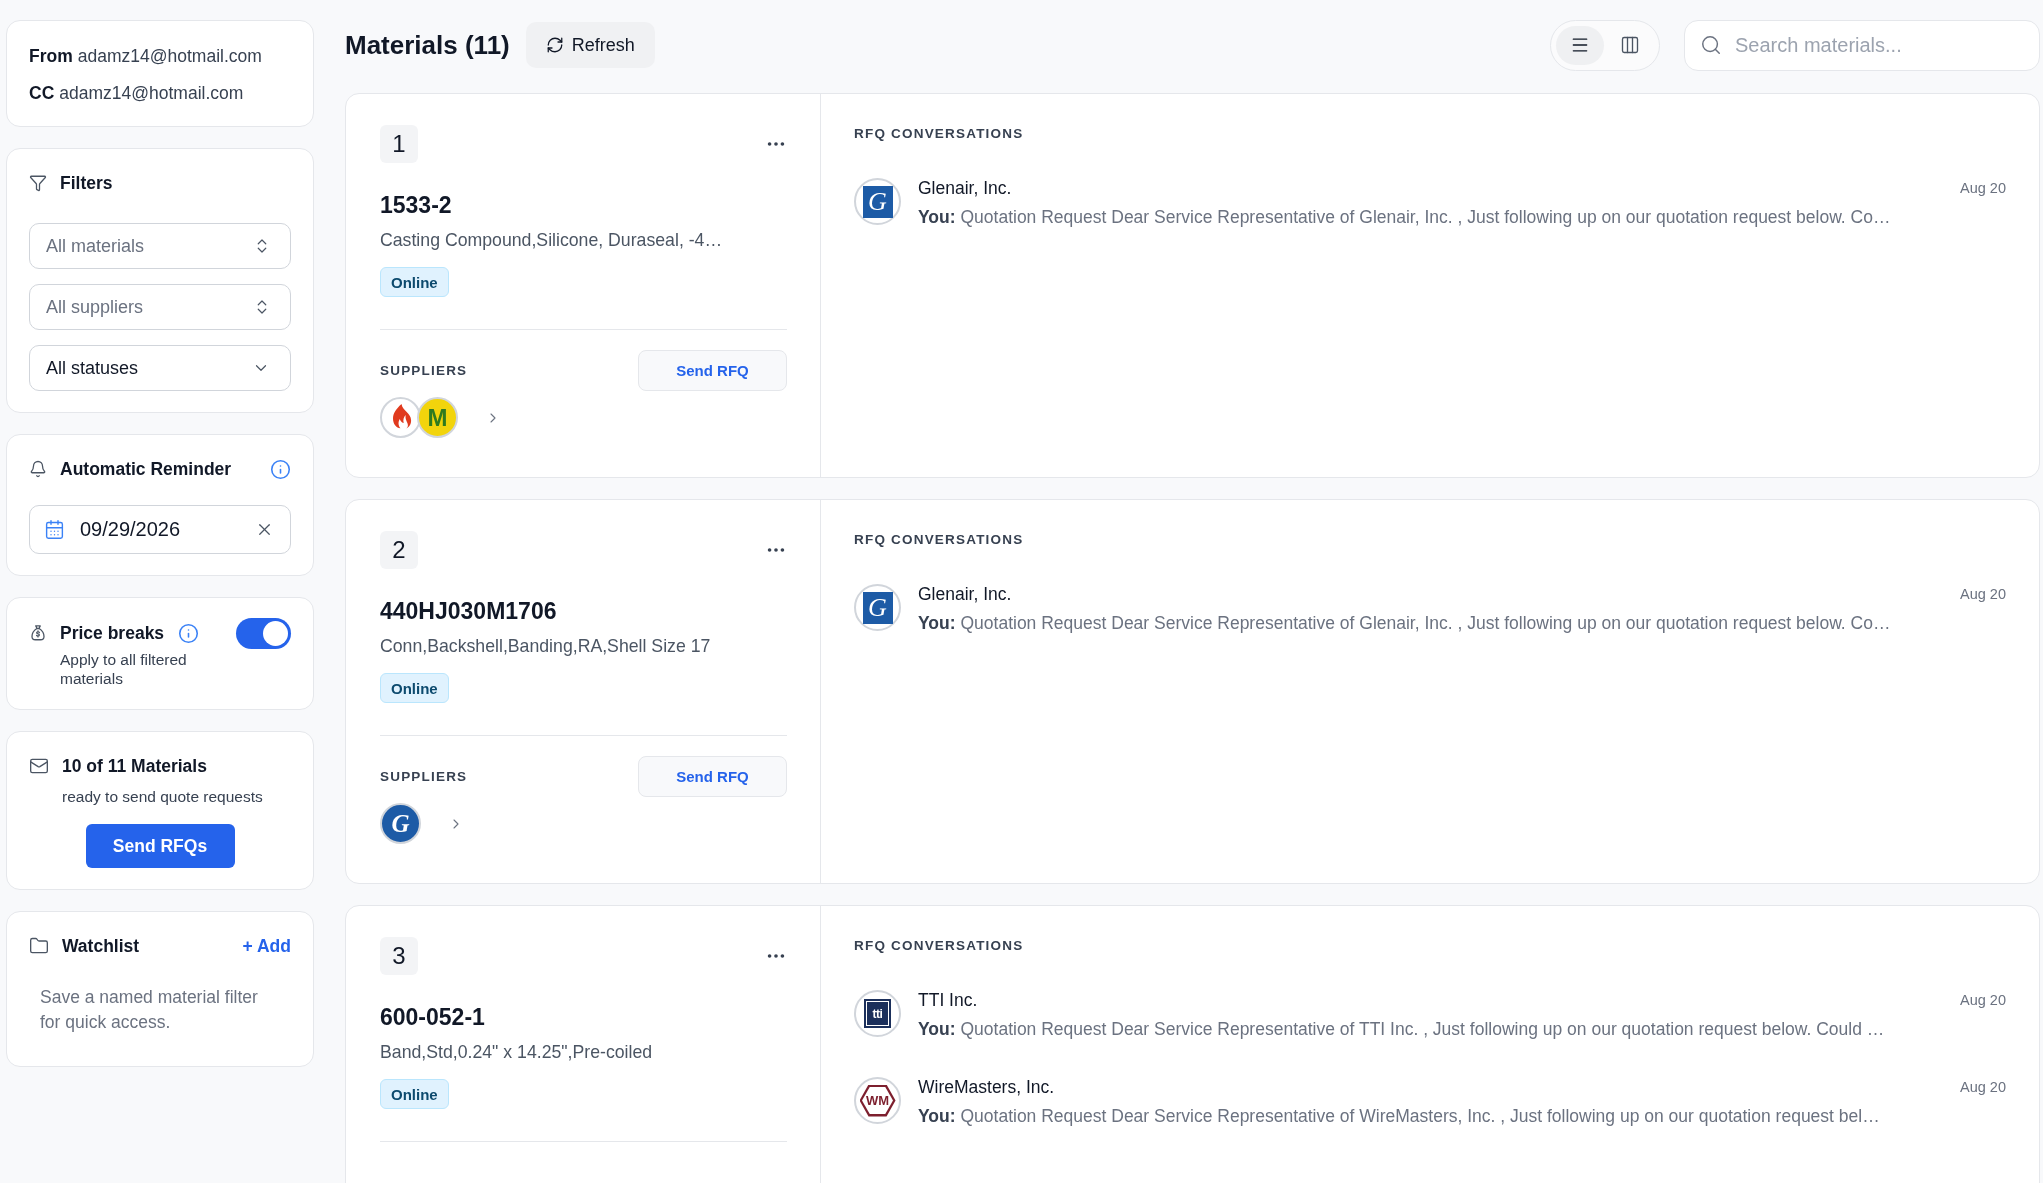  I want to click on refresh-button: Refresh, so click(590, 45).